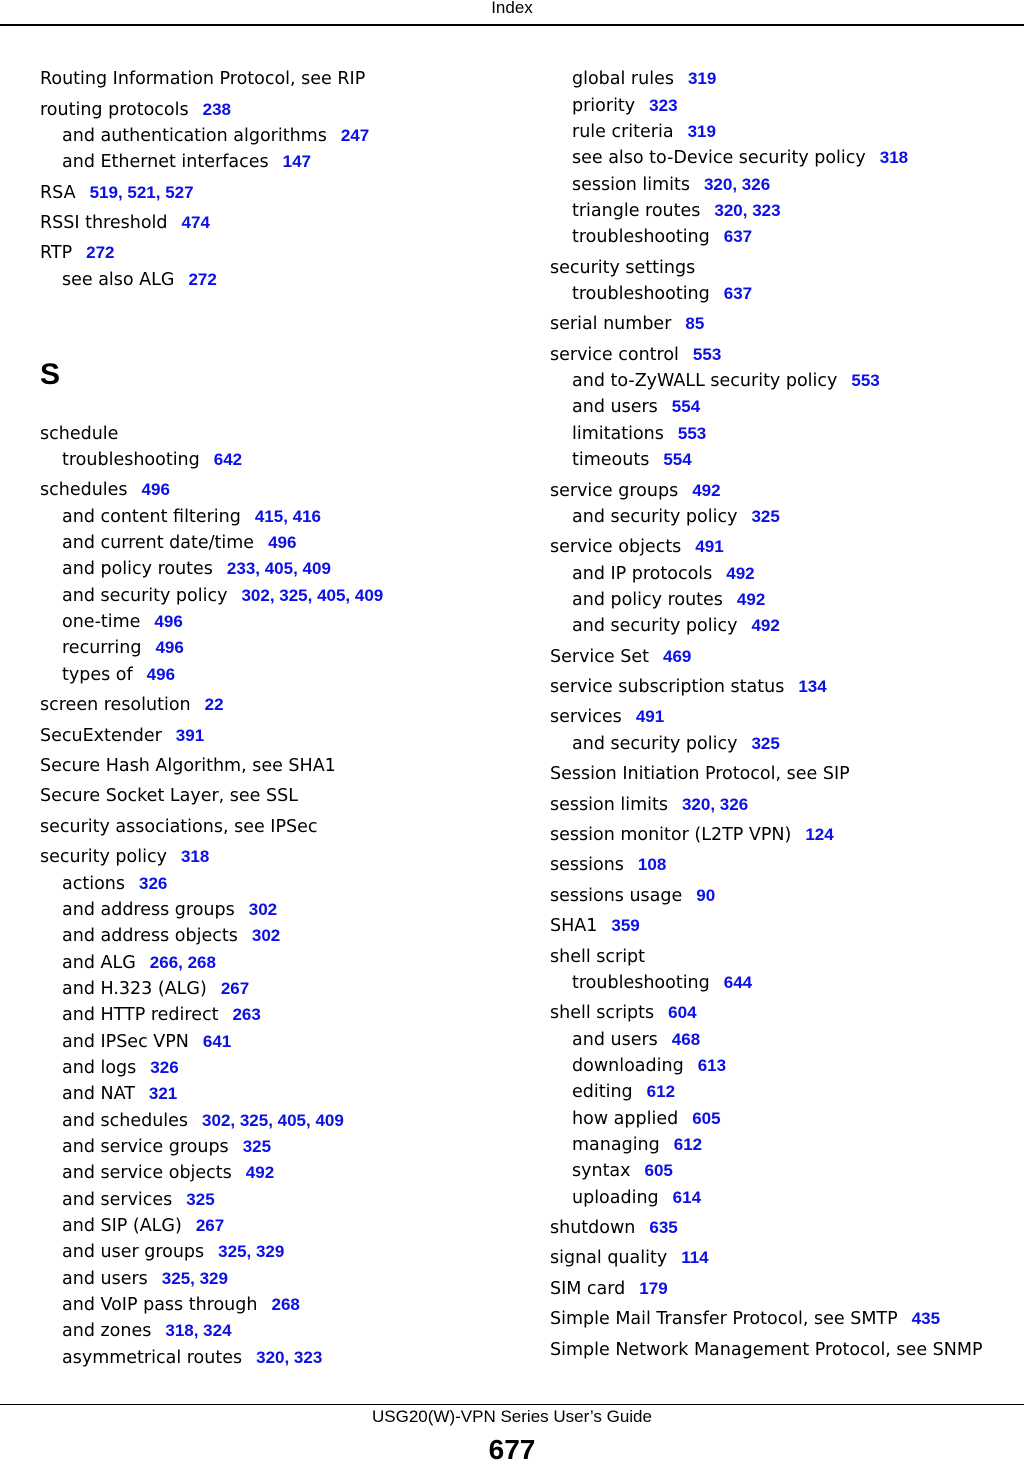 Image resolution: width=1024 pixels, height=1466 pixels. What do you see at coordinates (104, 223) in the screenshot?
I see `index-term: RSSI threshold` at bounding box center [104, 223].